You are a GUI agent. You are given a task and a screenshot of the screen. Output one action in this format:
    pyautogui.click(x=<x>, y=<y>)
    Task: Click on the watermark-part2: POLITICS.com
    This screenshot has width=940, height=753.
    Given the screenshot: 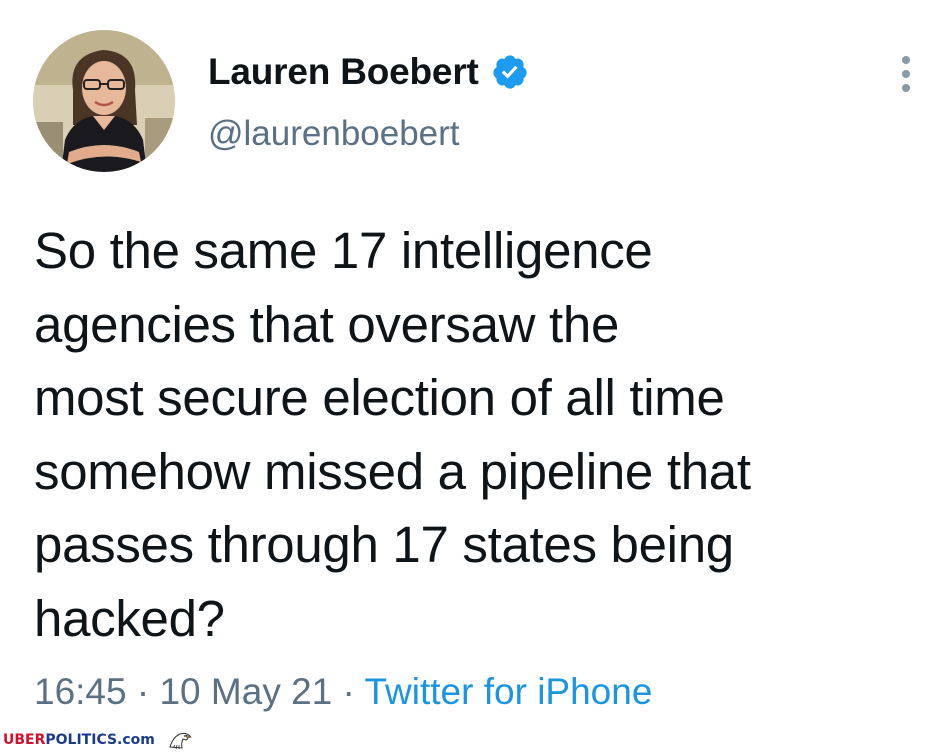 What is the action you would take?
    pyautogui.click(x=100, y=740)
    